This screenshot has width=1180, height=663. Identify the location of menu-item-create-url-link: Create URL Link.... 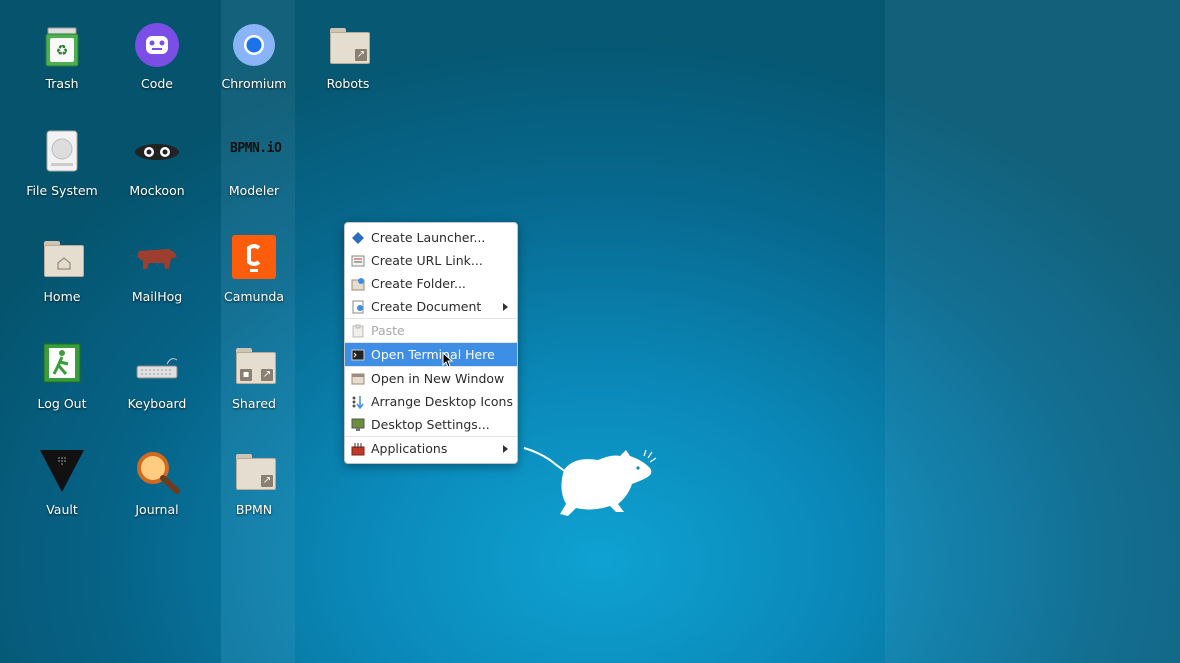
(431, 260).